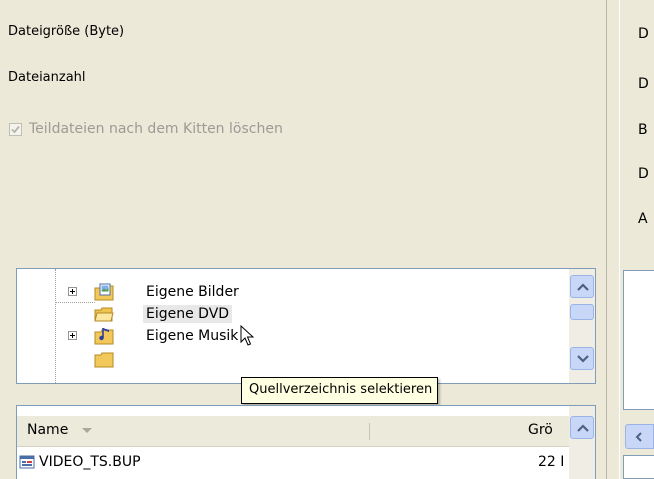 The height and width of the screenshot is (479, 654). Describe the element at coordinates (48, 430) in the screenshot. I see `column-name-label: Name` at that location.